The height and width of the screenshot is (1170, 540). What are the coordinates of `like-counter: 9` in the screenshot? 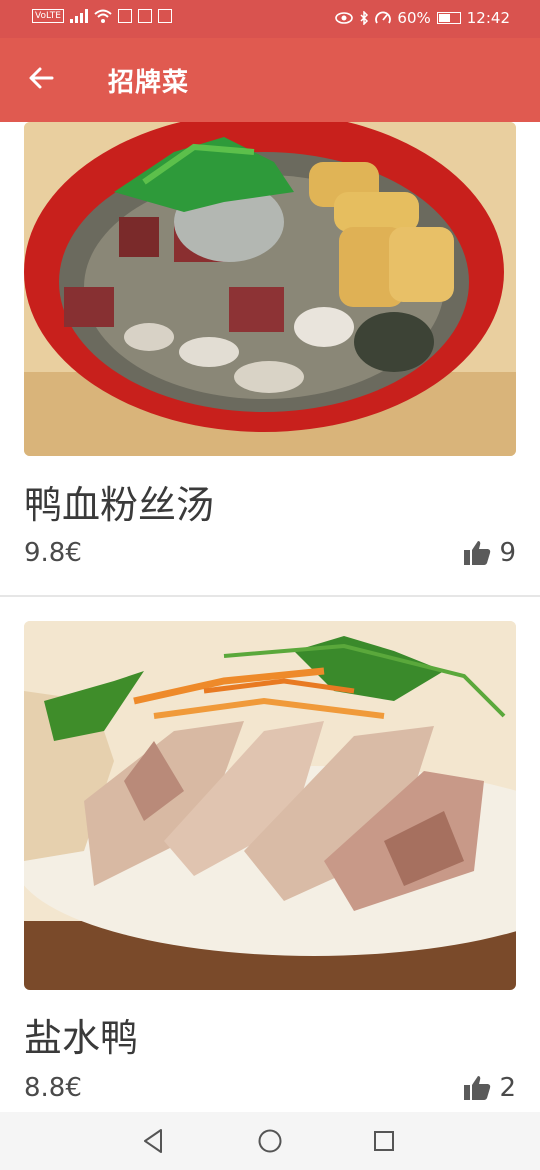 It's located at (489, 553).